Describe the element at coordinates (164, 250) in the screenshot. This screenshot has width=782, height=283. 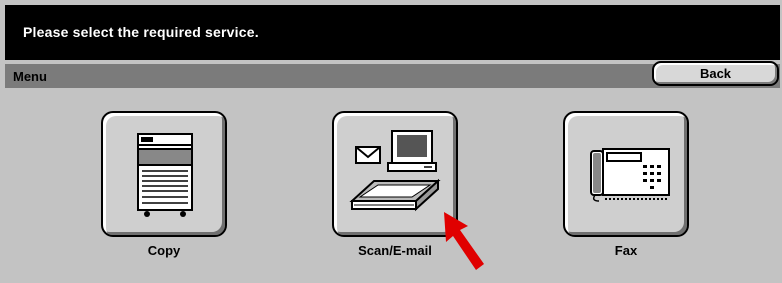
I see `copy-label: Copy` at that location.